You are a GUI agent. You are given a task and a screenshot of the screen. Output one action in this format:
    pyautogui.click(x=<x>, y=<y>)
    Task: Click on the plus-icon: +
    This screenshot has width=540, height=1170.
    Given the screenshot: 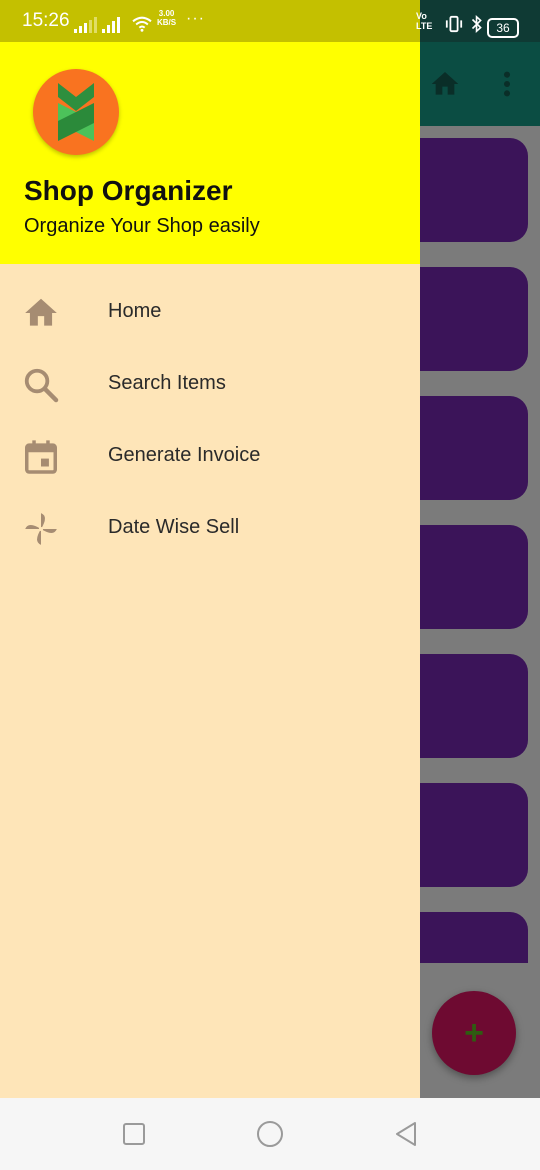 What is the action you would take?
    pyautogui.click(x=474, y=1033)
    